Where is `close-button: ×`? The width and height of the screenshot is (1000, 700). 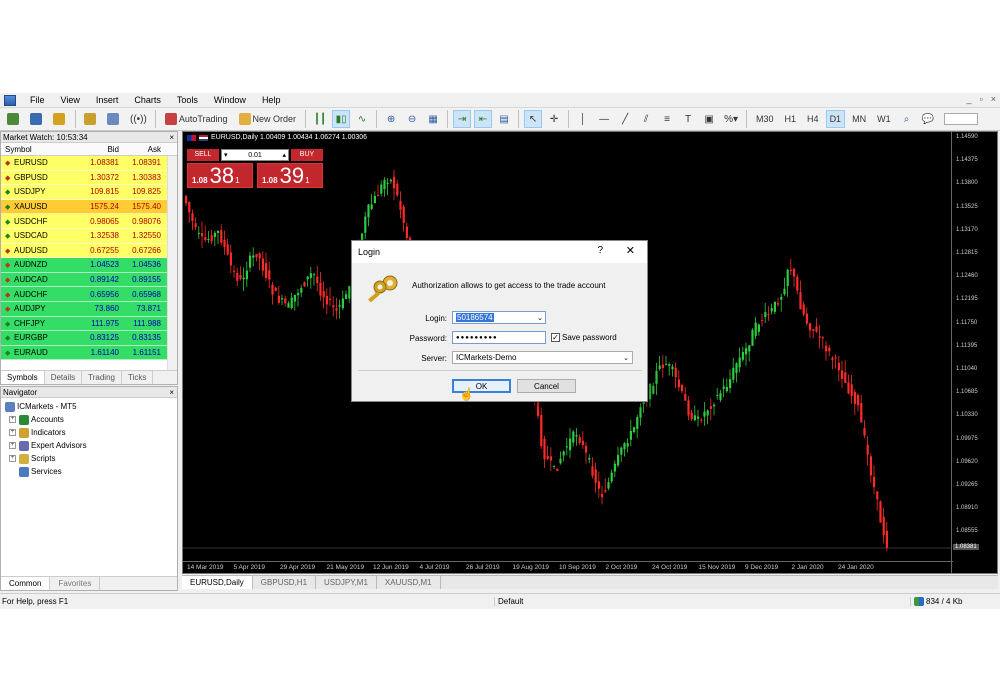
close-button: × is located at coordinates (993, 99).